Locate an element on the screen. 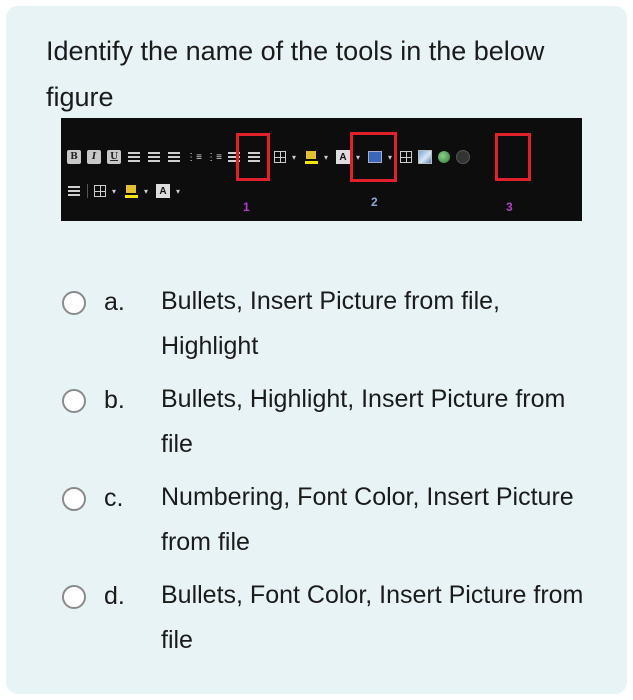 The height and width of the screenshot is (700, 633). figure-label-2: 2 is located at coordinates (374, 202).